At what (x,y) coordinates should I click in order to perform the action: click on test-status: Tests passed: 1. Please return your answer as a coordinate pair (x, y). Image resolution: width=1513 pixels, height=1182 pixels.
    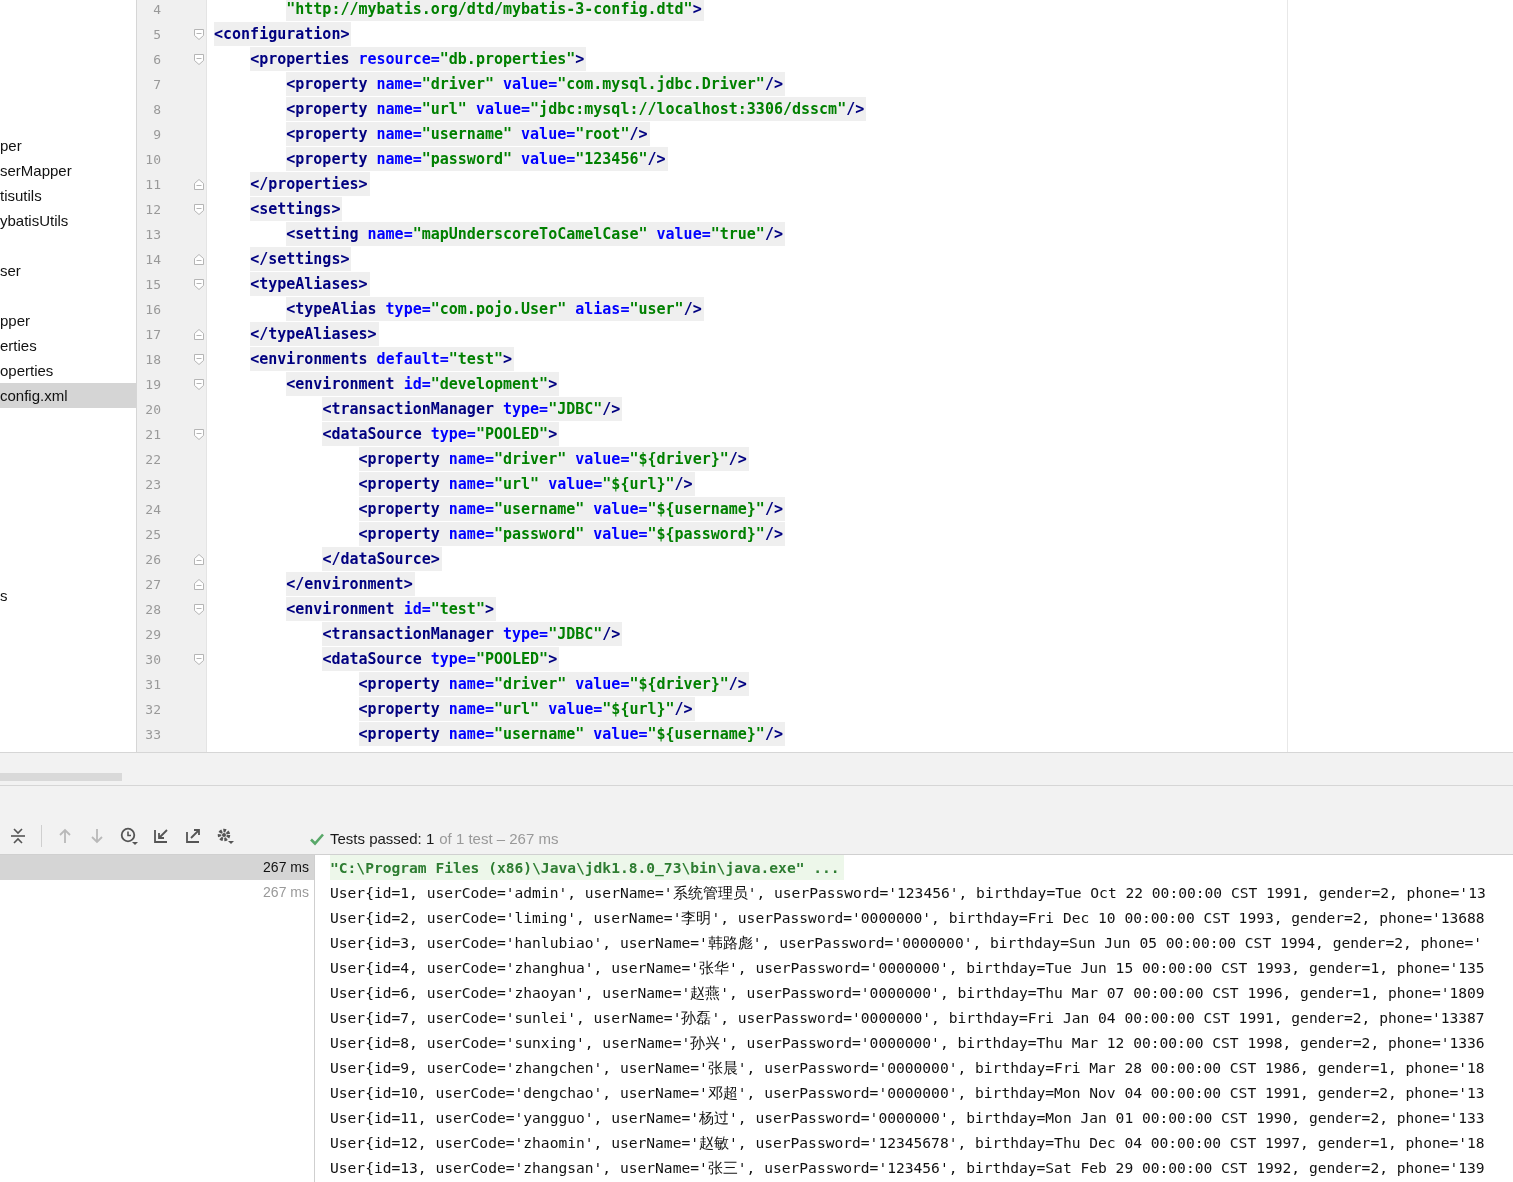
    Looking at the image, I should click on (382, 838).